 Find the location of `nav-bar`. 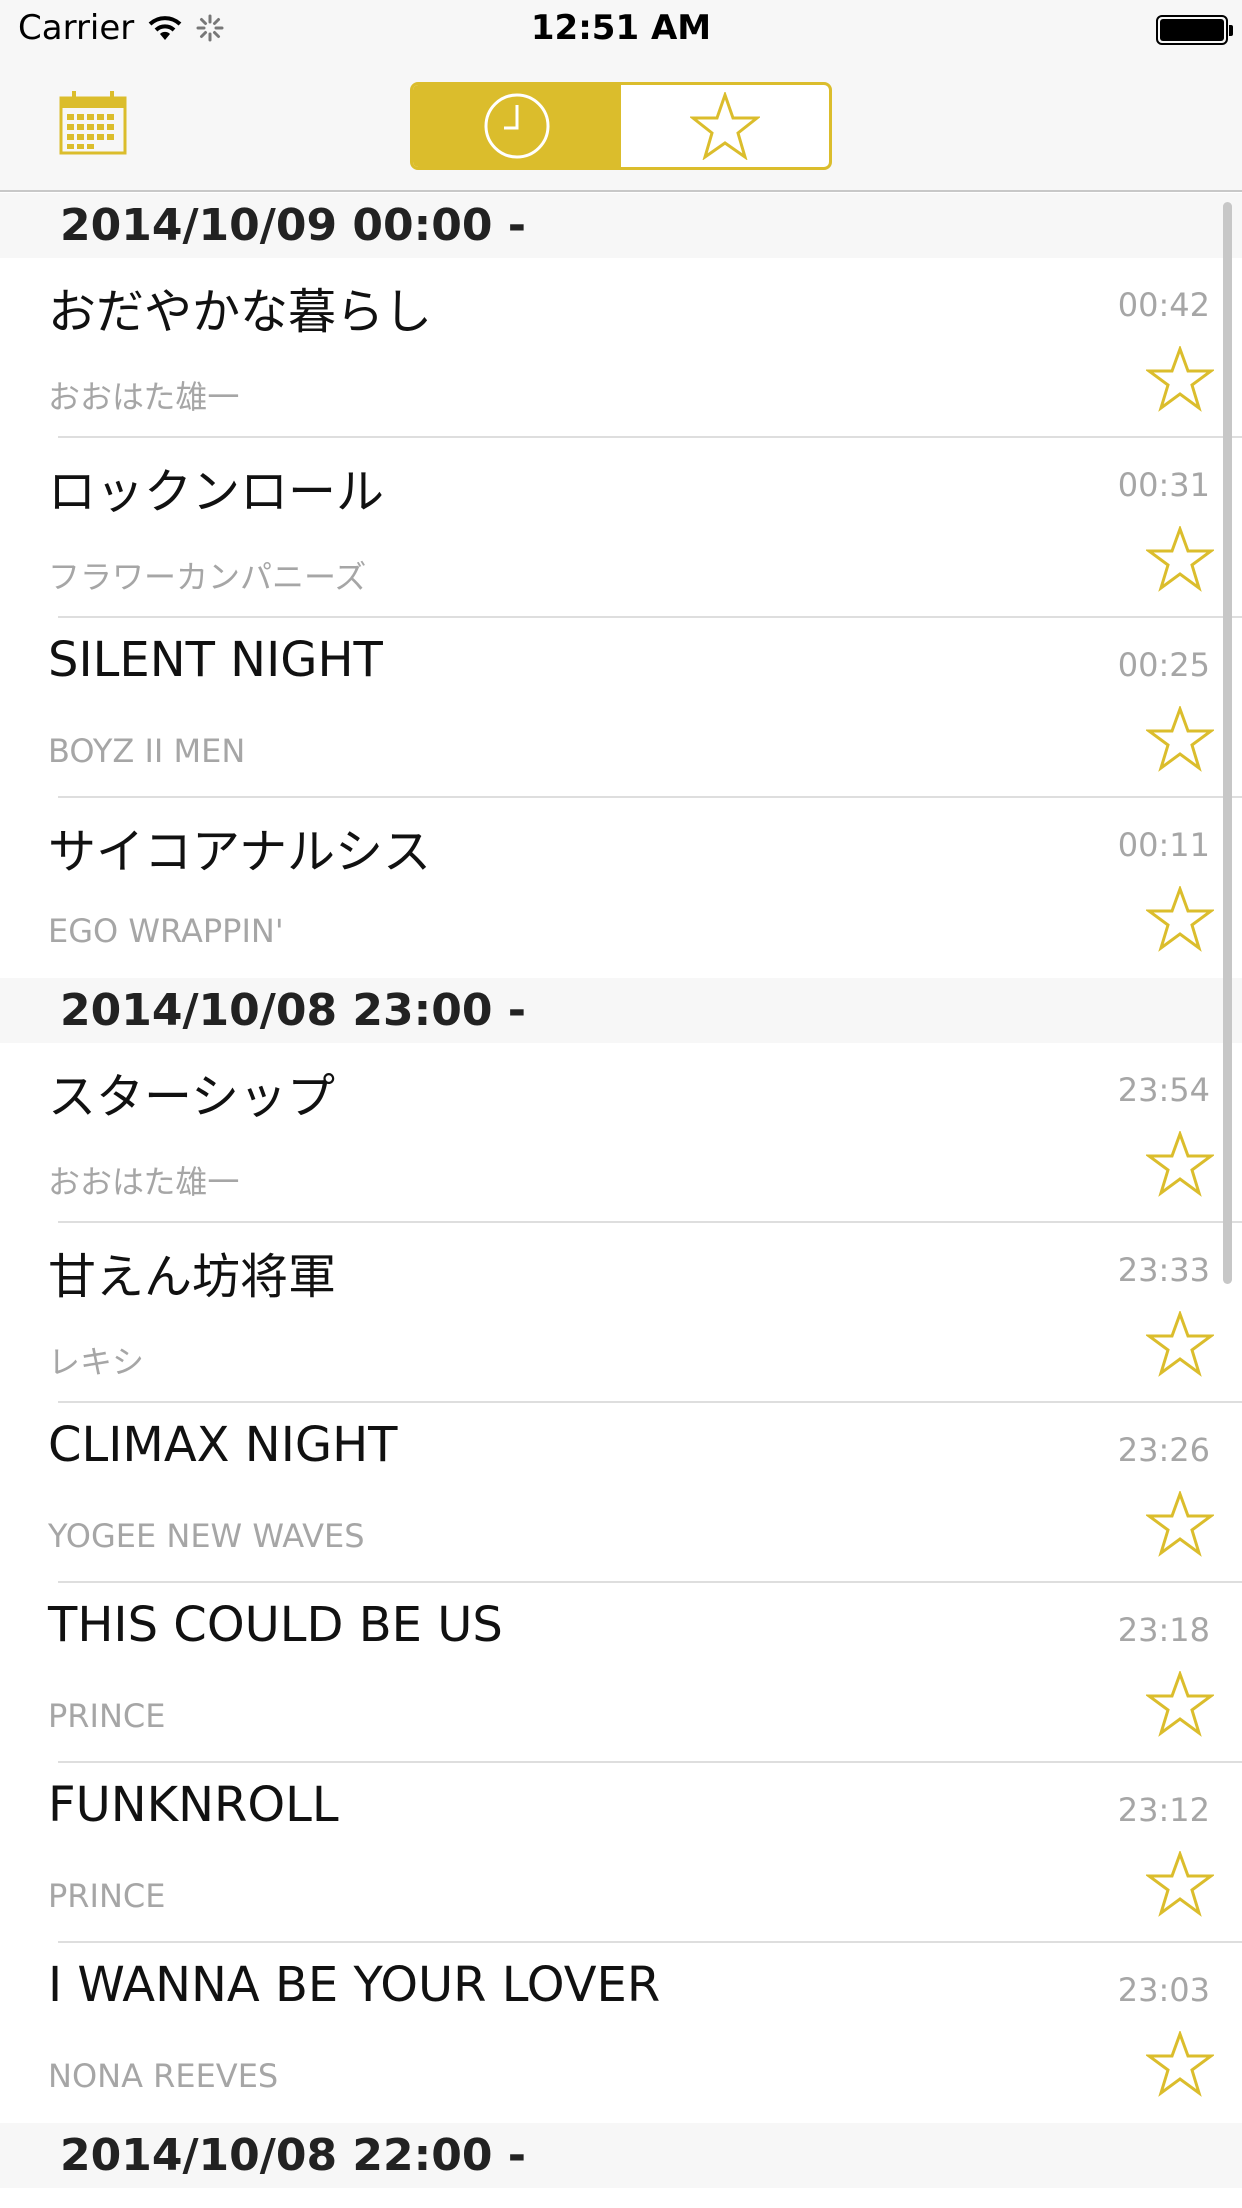

nav-bar is located at coordinates (621, 126).